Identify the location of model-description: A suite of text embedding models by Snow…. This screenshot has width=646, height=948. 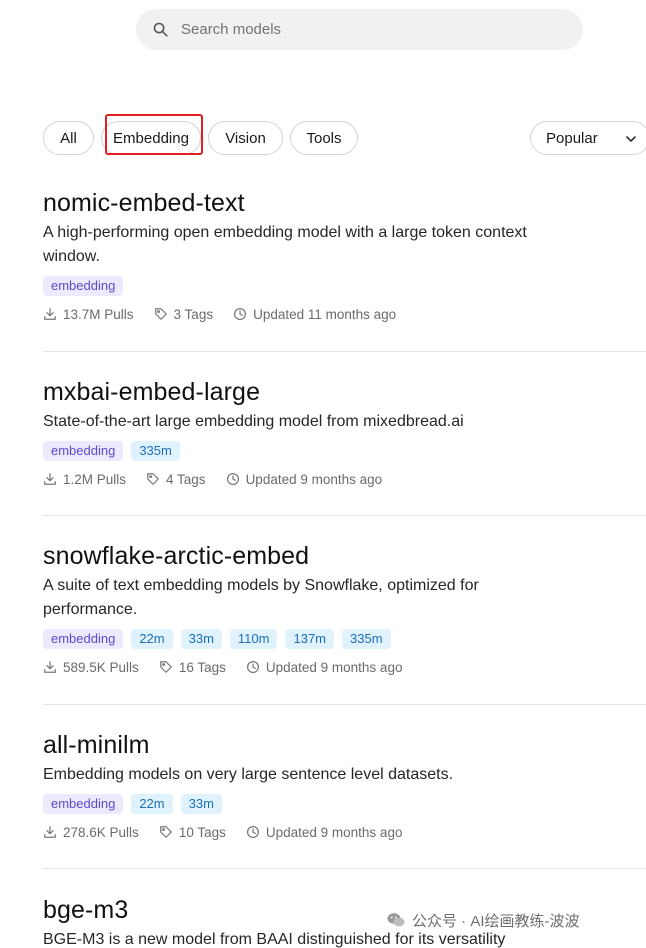
(261, 597).